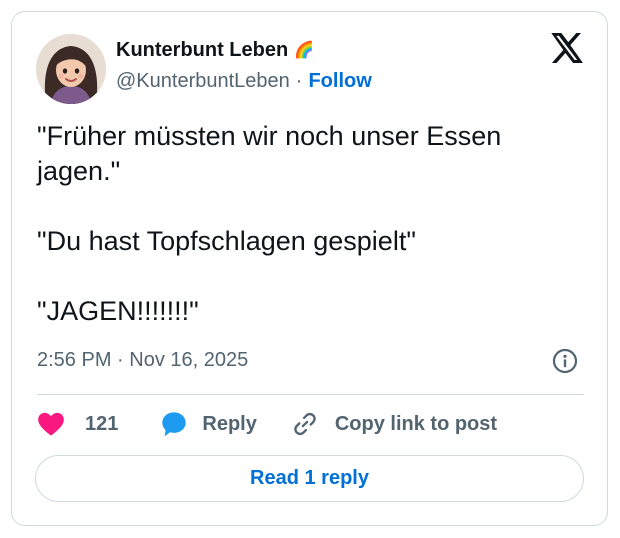 Image resolution: width=620 pixels, height=538 pixels. What do you see at coordinates (566, 48) in the screenshot?
I see `x-logo-icon` at bounding box center [566, 48].